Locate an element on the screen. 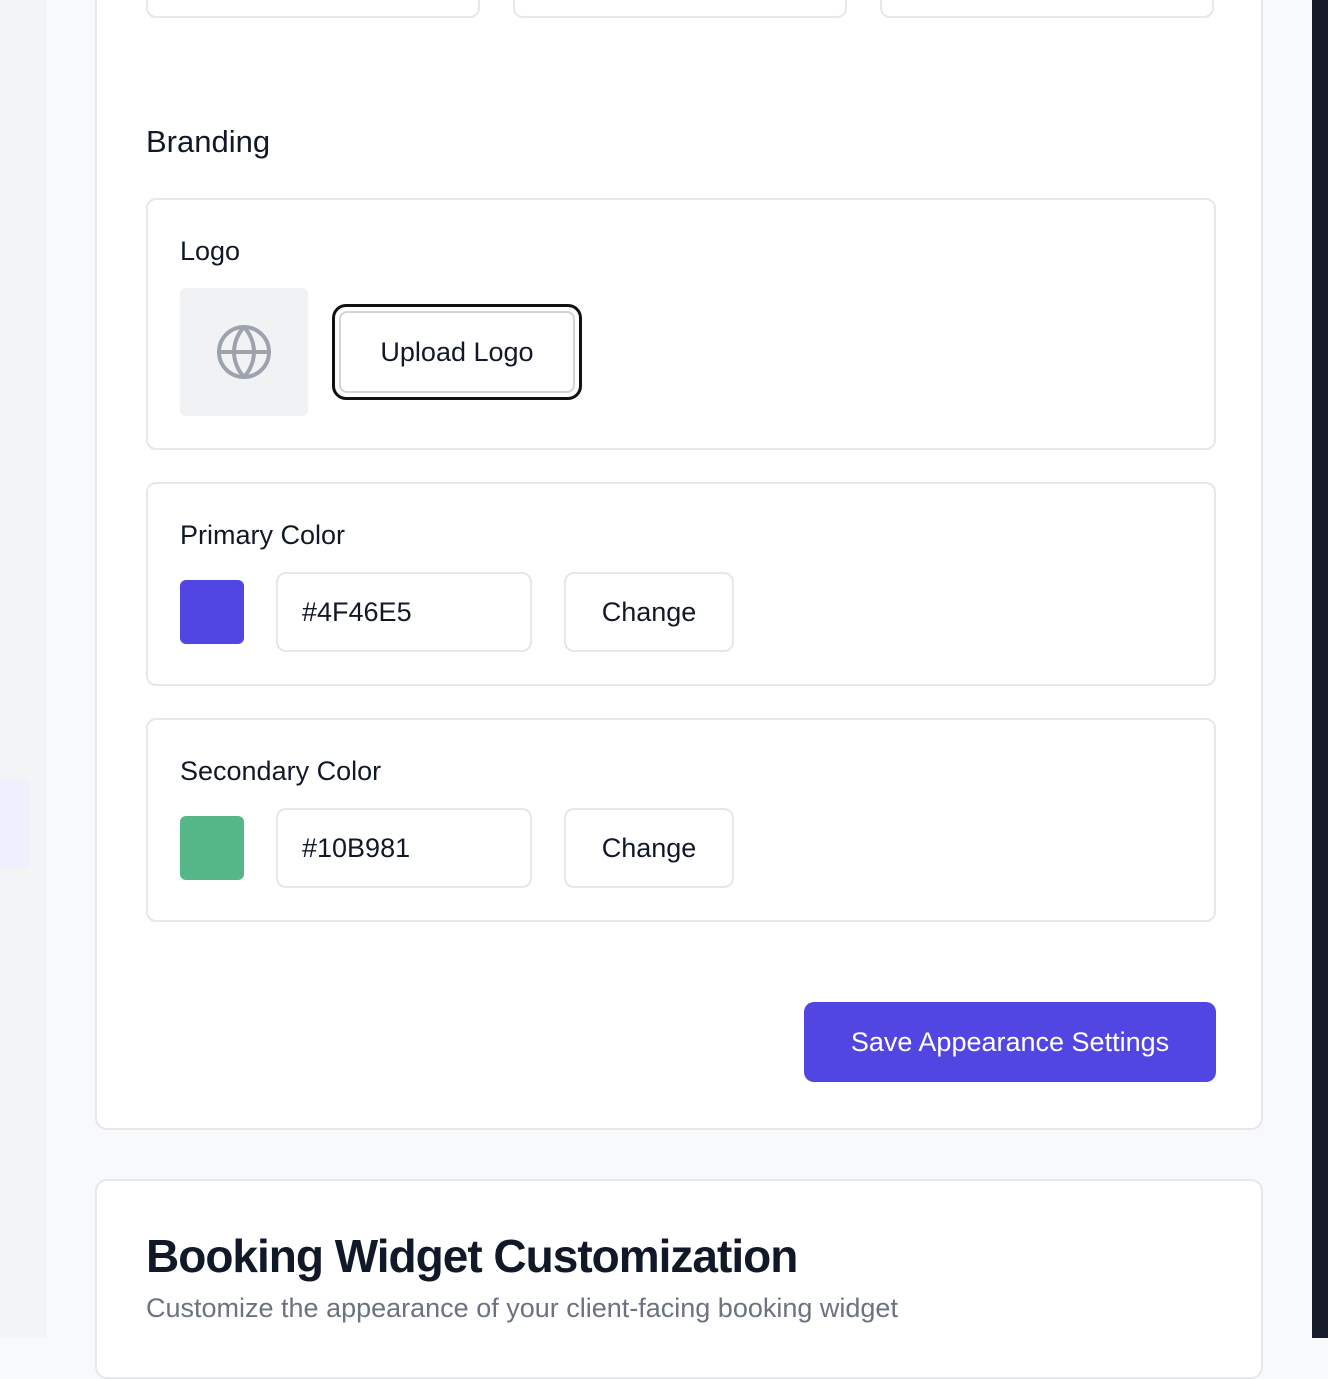 This screenshot has height=1379, width=1328. upload-logo-label: Upload Logo is located at coordinates (457, 352).